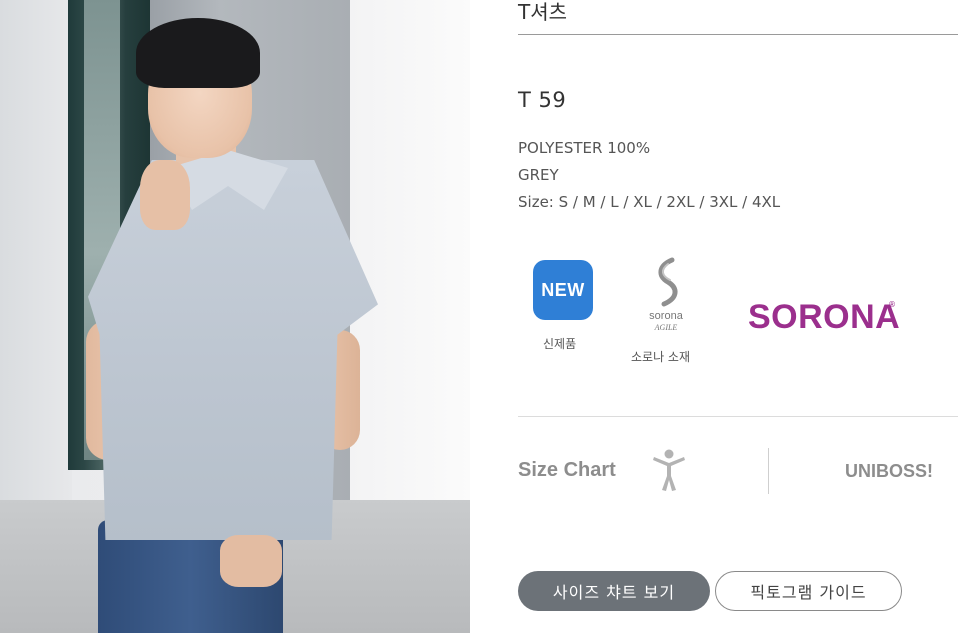 The image size is (958, 633). What do you see at coordinates (584, 148) in the screenshot?
I see `product-material: POLYESTER 100%` at bounding box center [584, 148].